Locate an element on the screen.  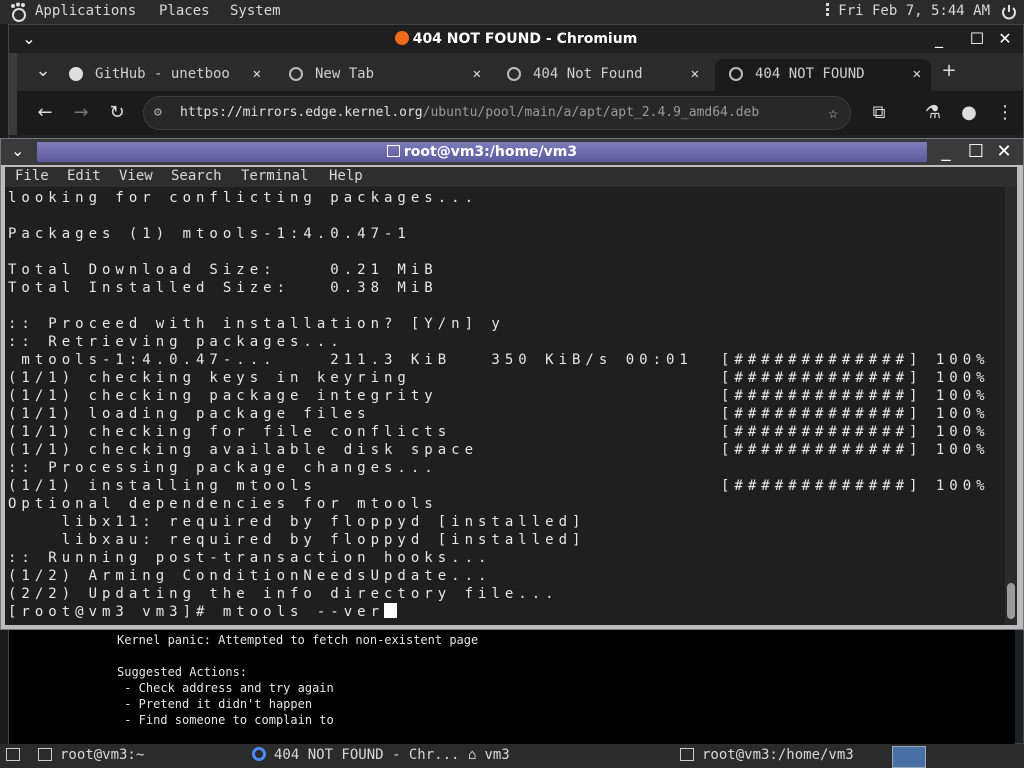
terminal-line: (1/1) checking keys in keyring is located at coordinates (209, 378).